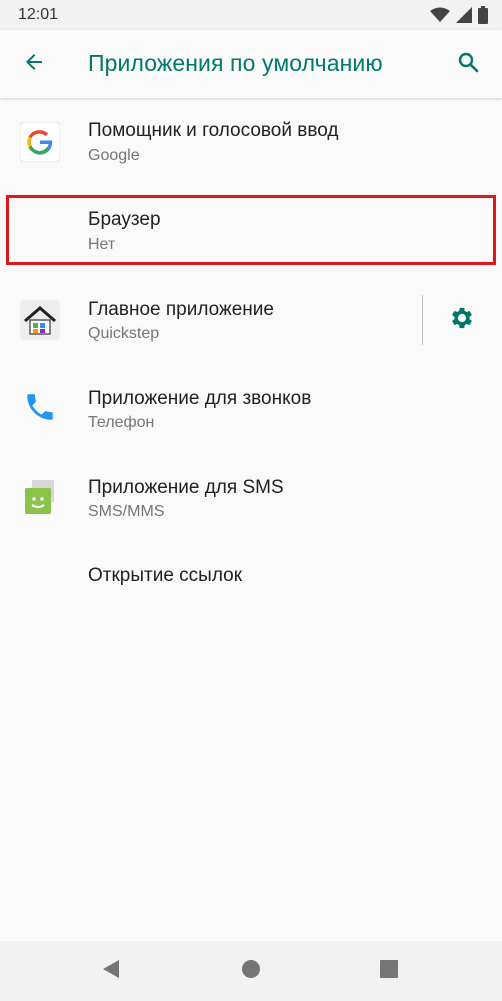  I want to click on nav-home-button, so click(251, 971).